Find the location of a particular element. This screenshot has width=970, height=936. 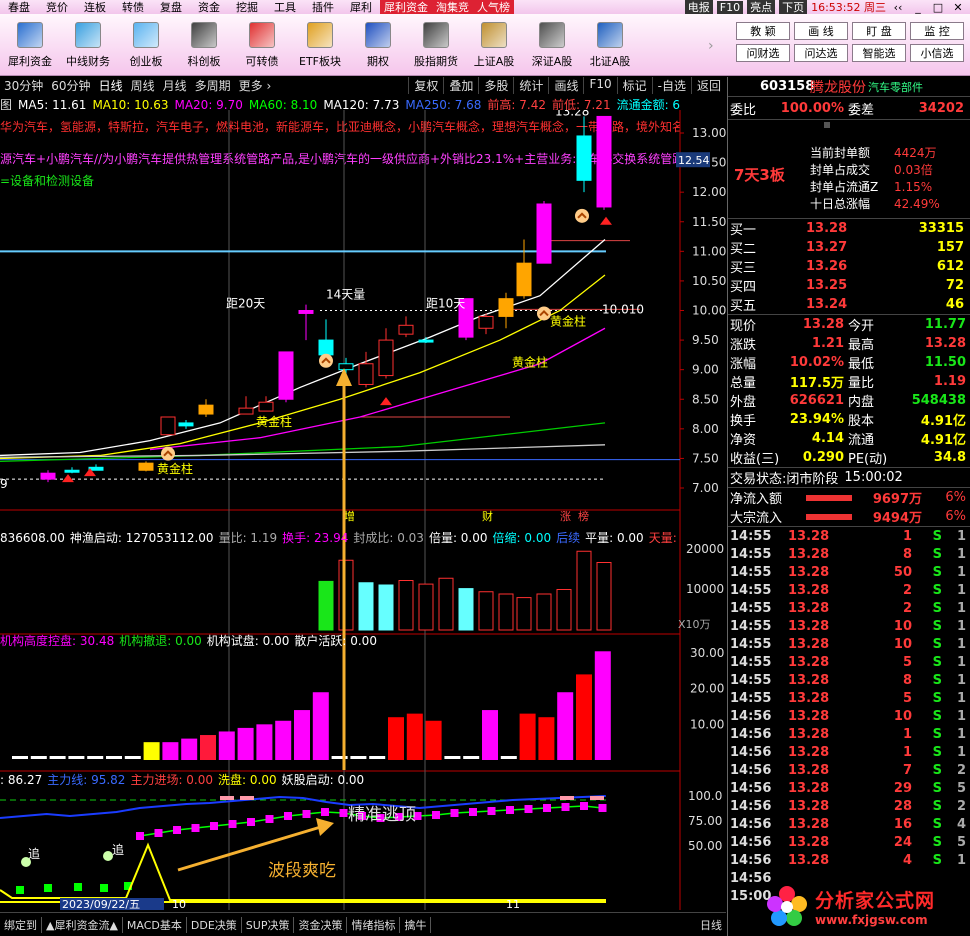

finance-icon is located at coordinates (88, 35).